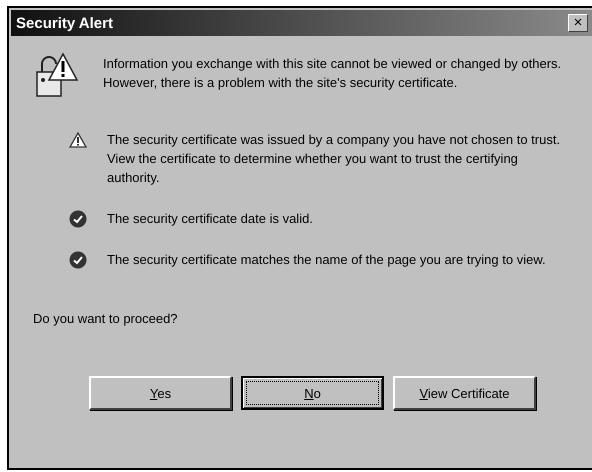 The height and width of the screenshot is (472, 592). What do you see at coordinates (78, 140) in the screenshot?
I see `warning-icon` at bounding box center [78, 140].